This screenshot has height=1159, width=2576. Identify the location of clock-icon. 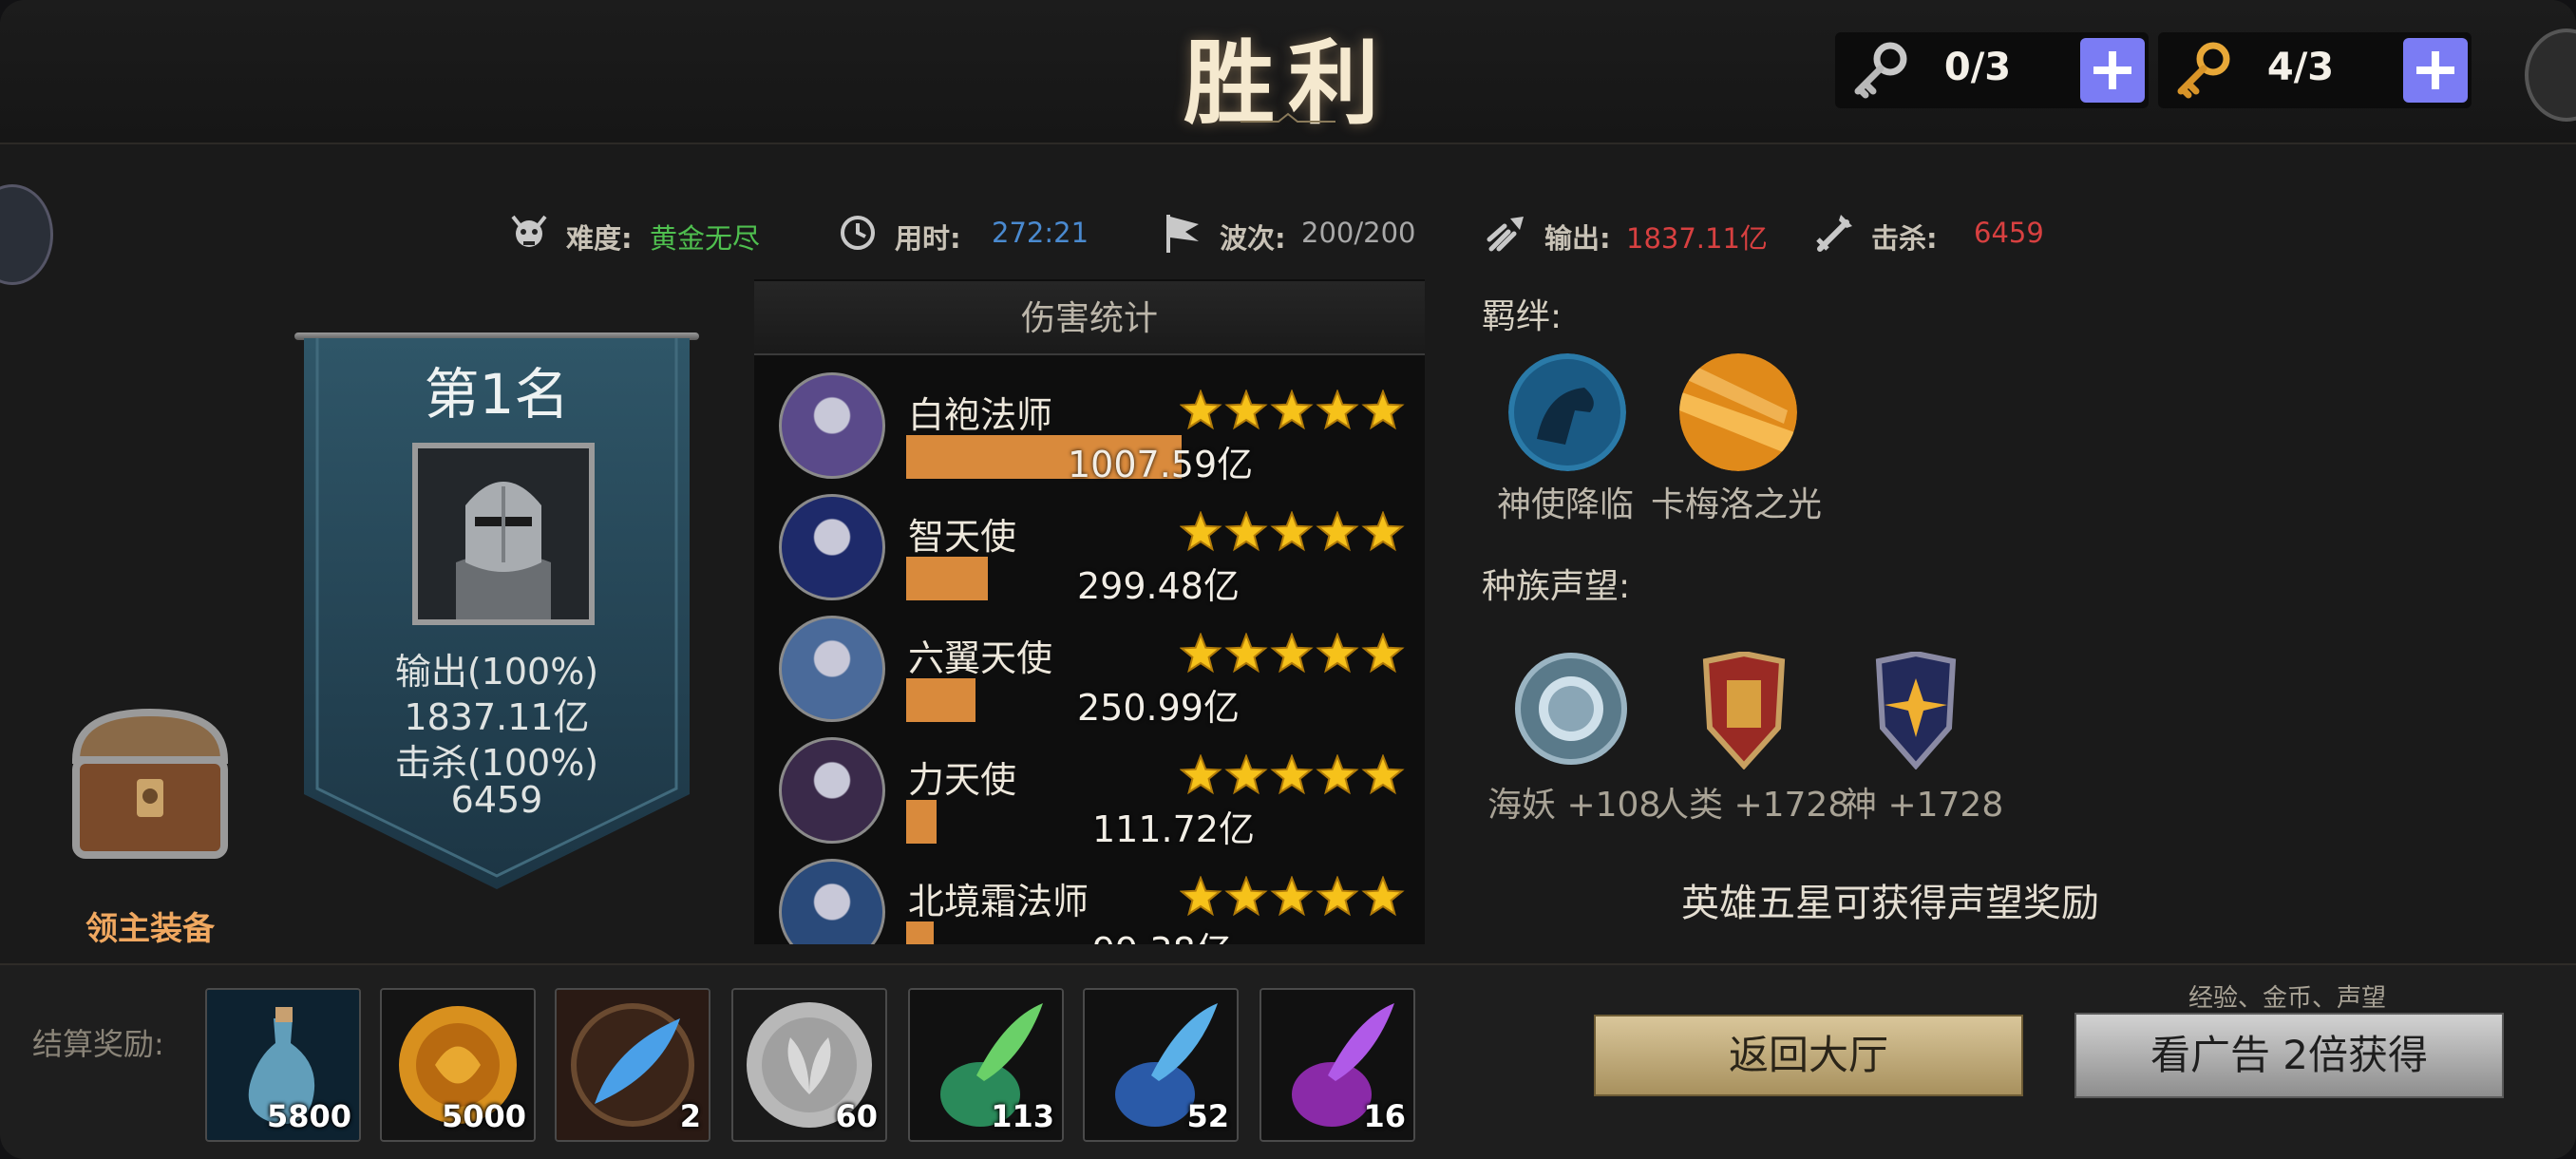
(858, 233).